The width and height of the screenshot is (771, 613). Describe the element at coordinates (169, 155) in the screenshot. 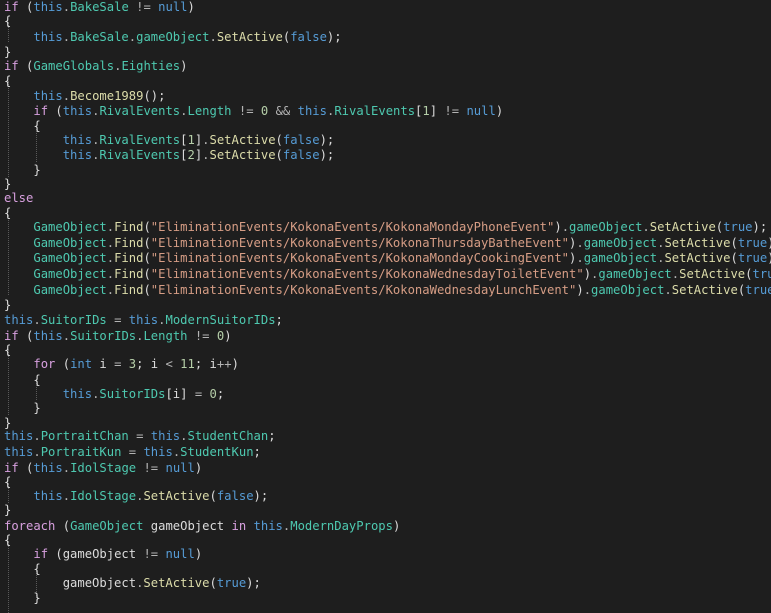

I see `code-line: this.RivalEvents[2].SetActive(false);` at that location.